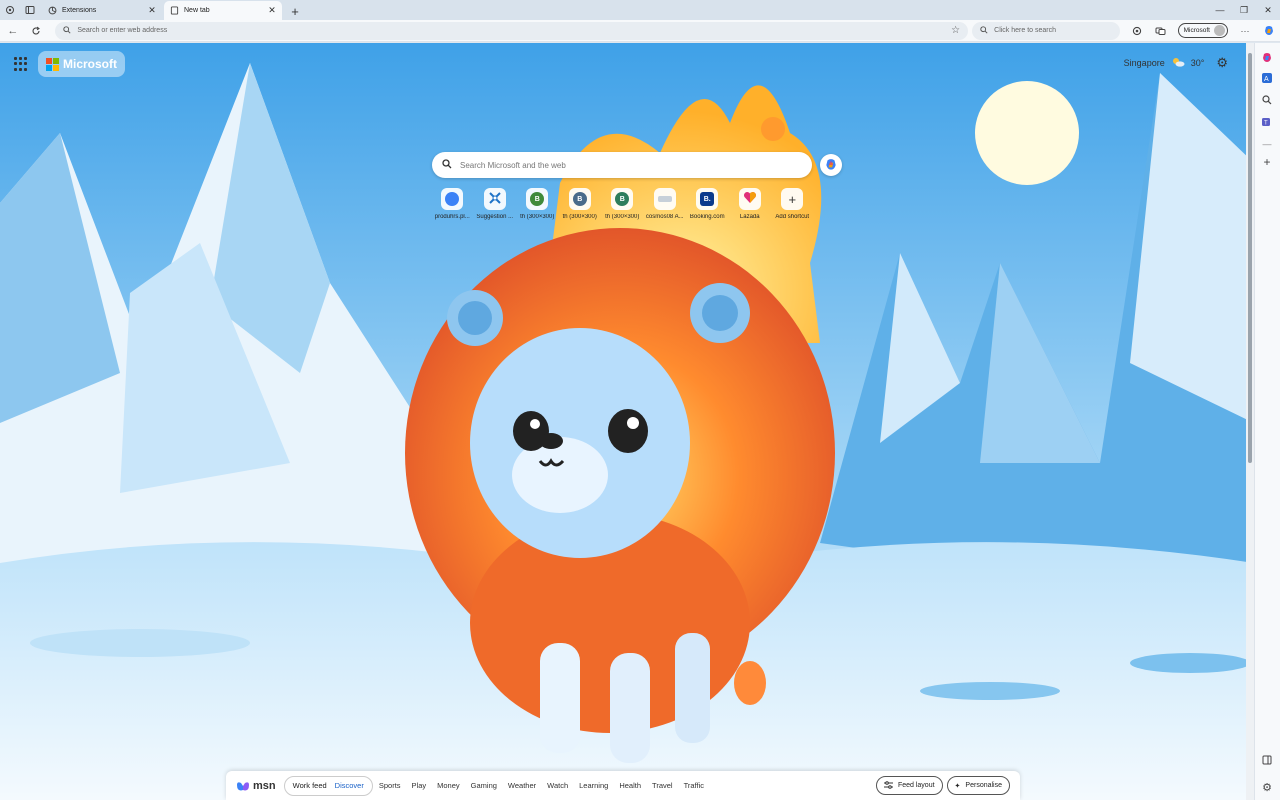  What do you see at coordinates (664, 199) in the screenshot?
I see `cosmos-site-icon` at bounding box center [664, 199].